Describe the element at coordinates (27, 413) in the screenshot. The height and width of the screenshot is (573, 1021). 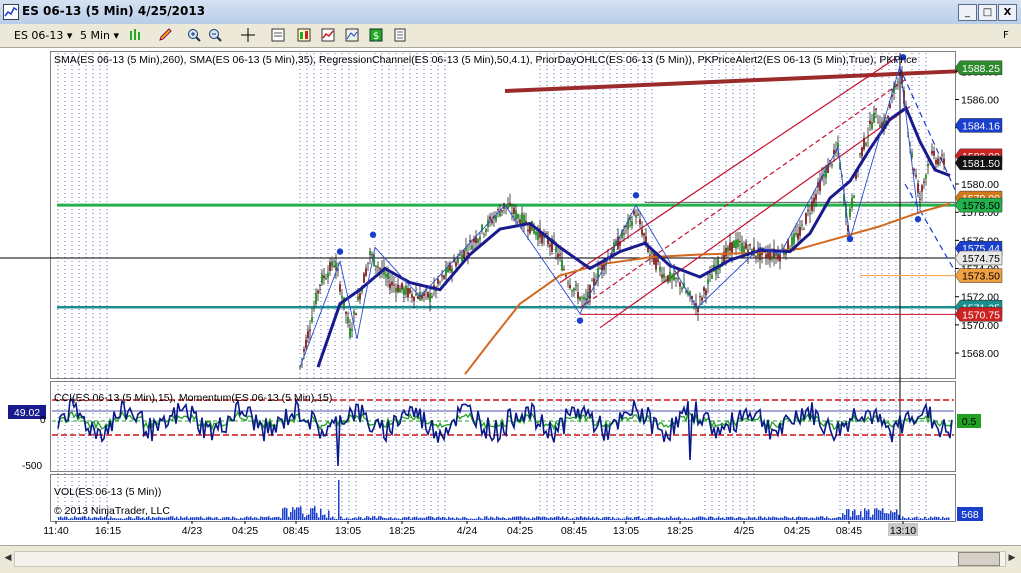
I see `svg-text: 49.02` at that location.